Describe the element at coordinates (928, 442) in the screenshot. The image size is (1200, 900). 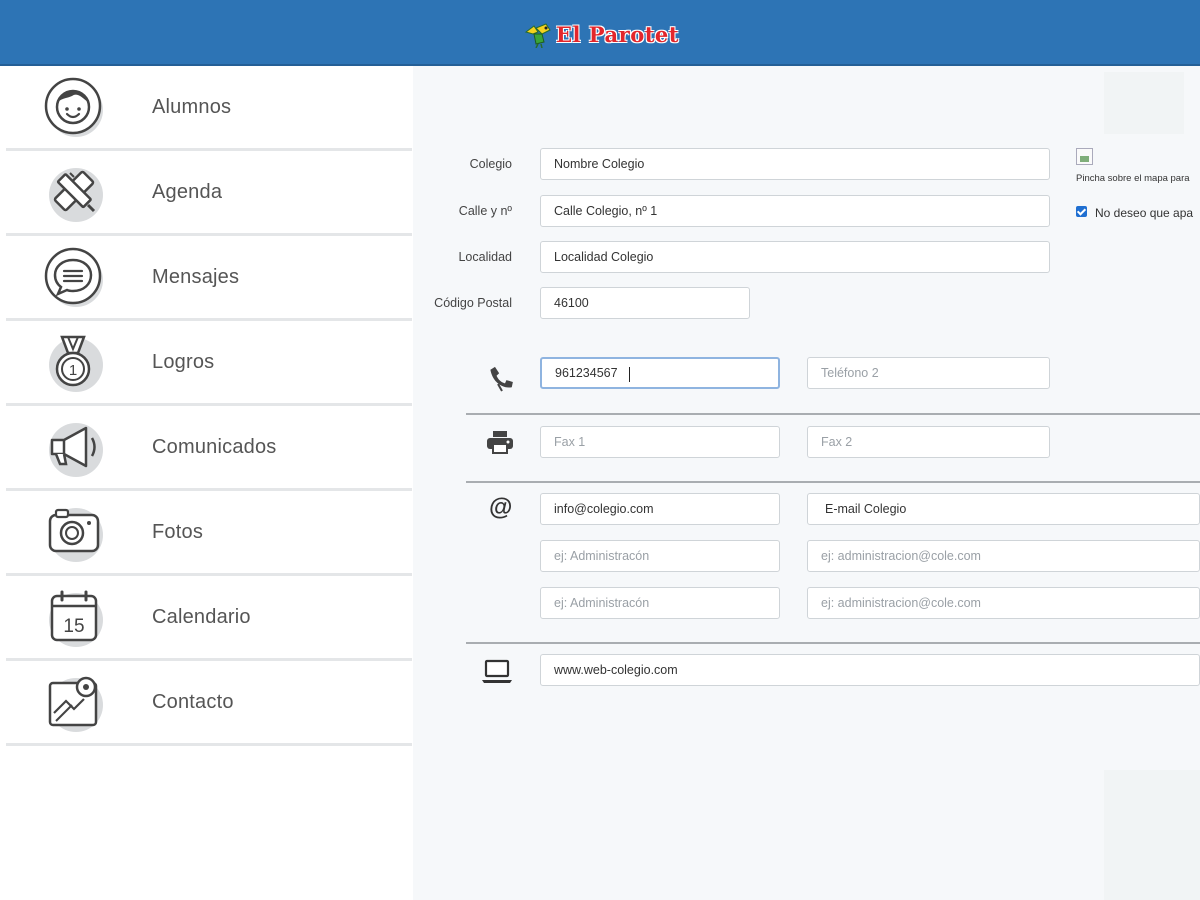
I see `fax-2-input` at that location.